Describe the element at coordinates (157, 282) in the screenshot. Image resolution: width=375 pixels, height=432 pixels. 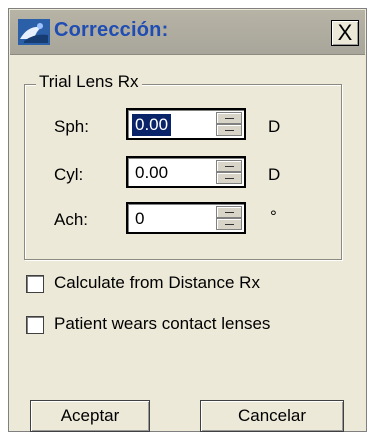
I see `calculate-from-distance-label: Calculate from Distance Rx` at that location.